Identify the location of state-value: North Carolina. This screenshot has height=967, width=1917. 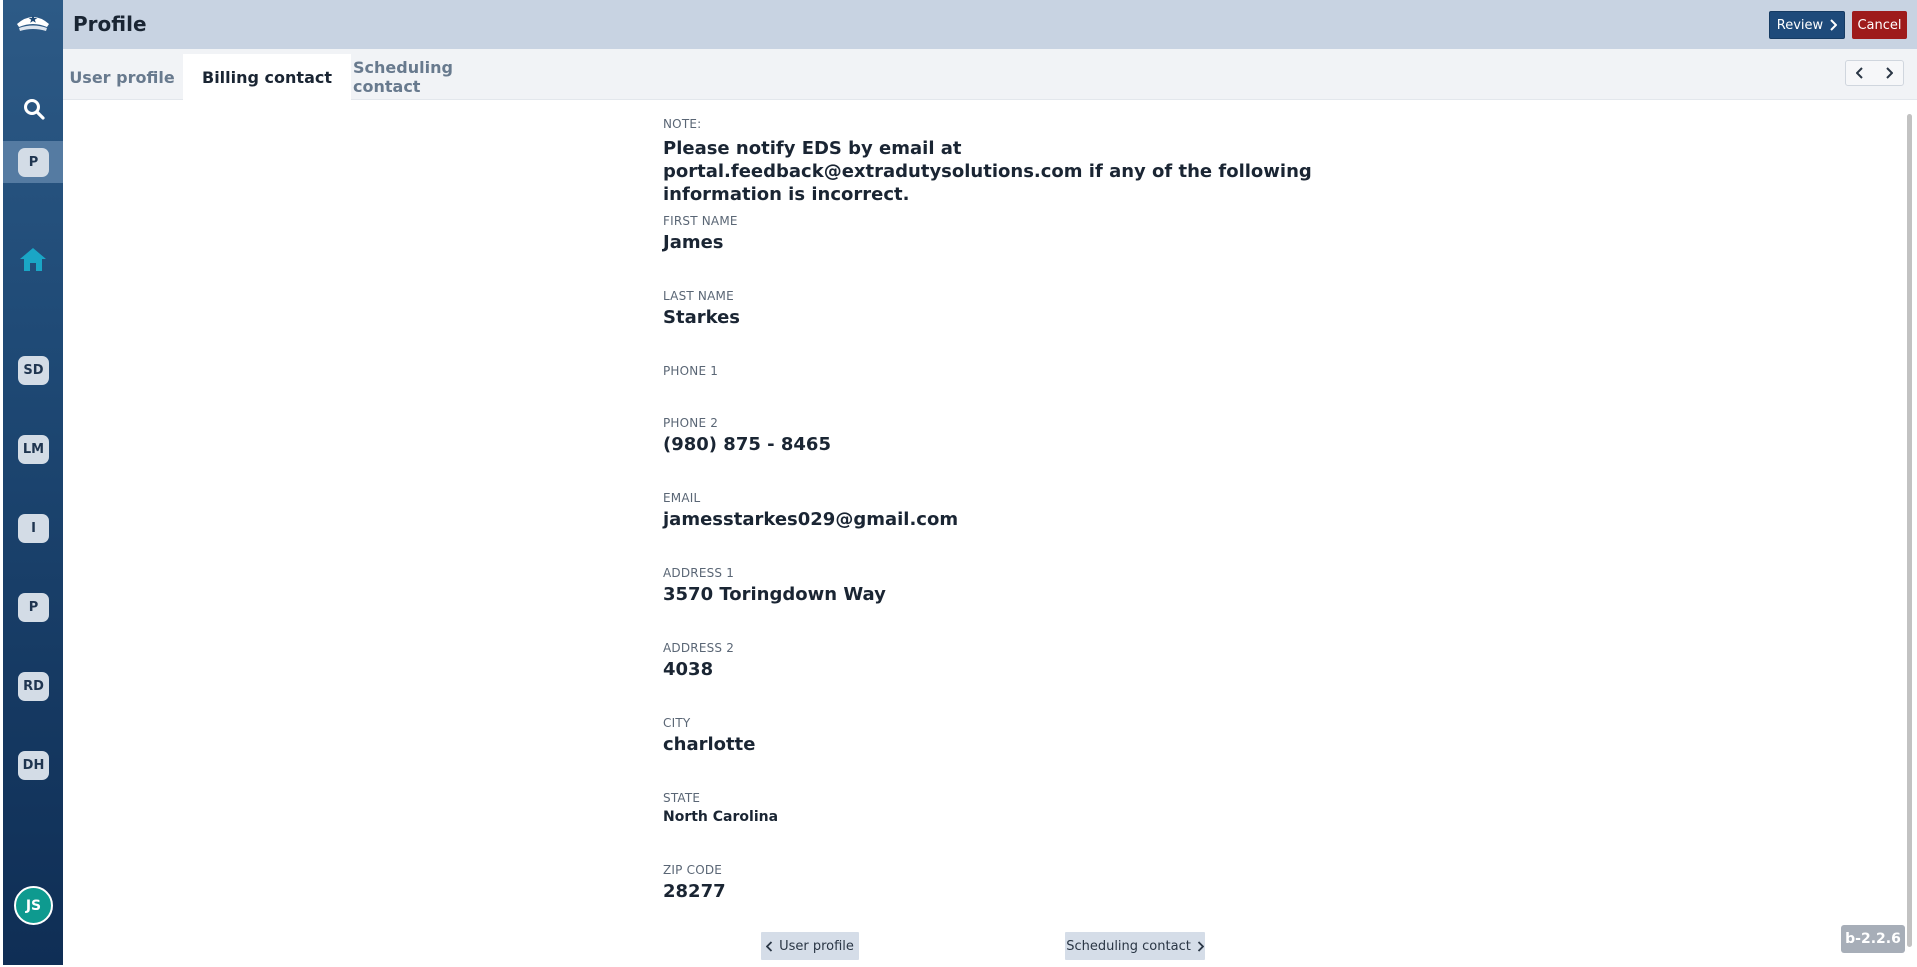
(721, 817).